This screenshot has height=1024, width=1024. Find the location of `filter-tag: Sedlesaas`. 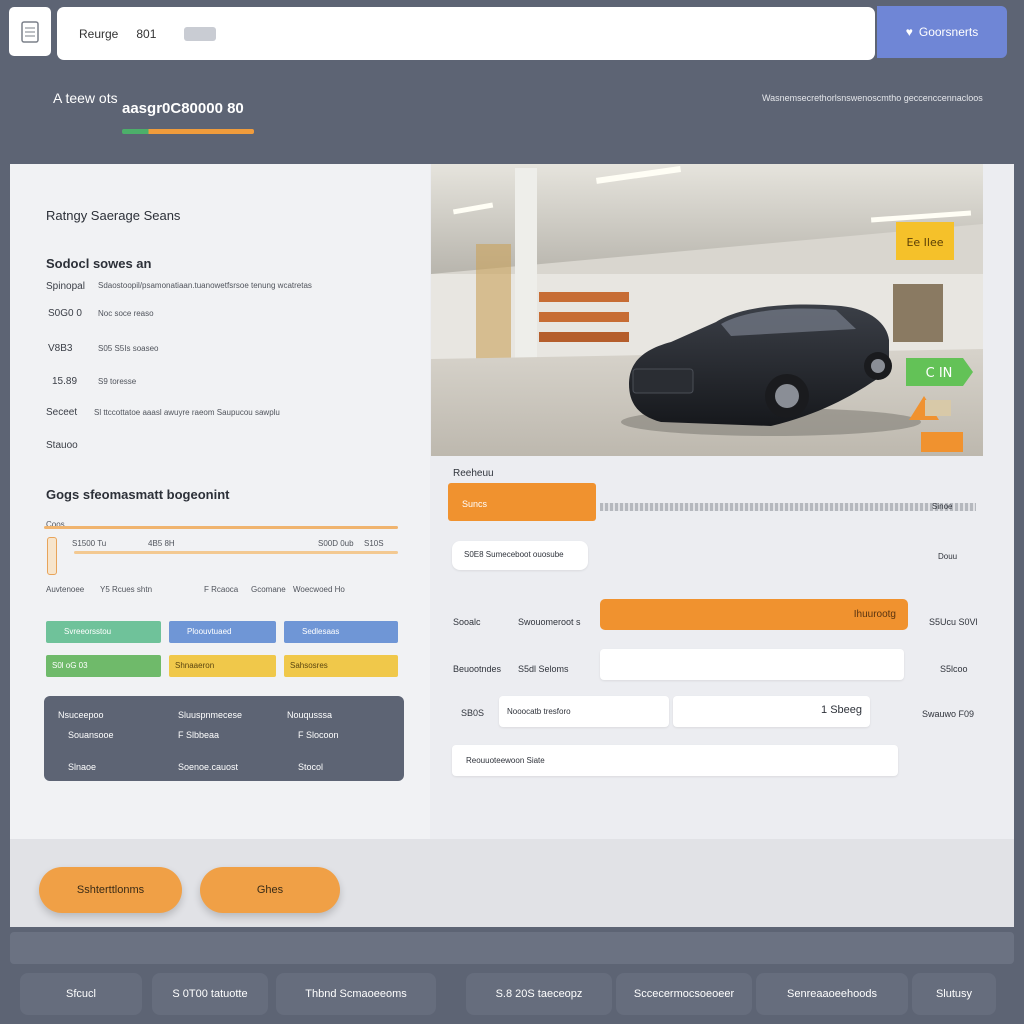

filter-tag: Sedlesaas is located at coordinates (341, 632).